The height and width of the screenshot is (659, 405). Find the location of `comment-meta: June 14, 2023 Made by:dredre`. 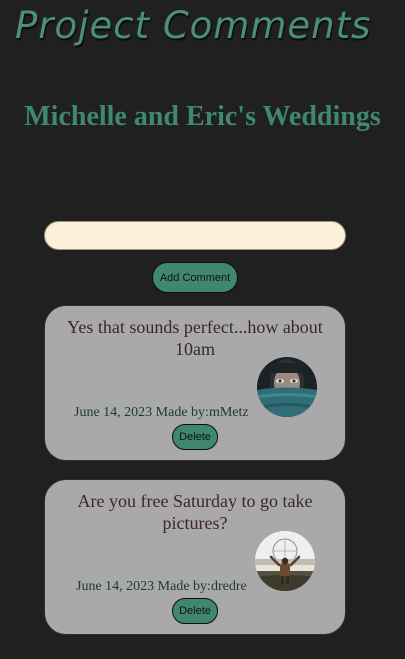

comment-meta: June 14, 2023 Made by:dredre is located at coordinates (161, 587).